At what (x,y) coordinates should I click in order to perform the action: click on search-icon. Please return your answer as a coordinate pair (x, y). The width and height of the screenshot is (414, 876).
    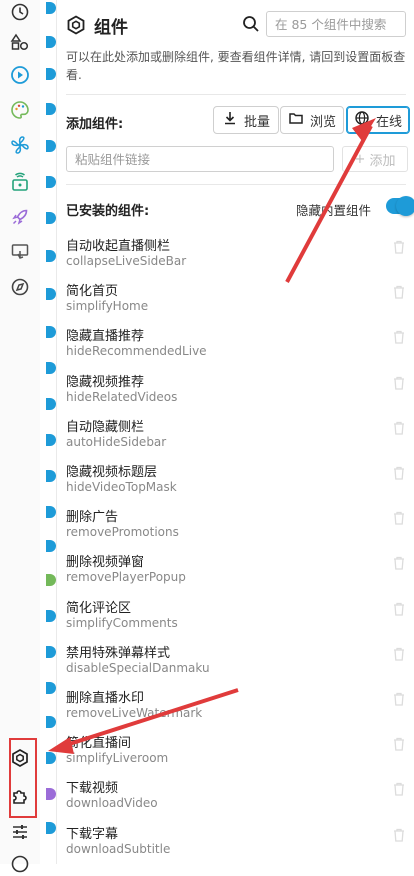
    Looking at the image, I should click on (251, 24).